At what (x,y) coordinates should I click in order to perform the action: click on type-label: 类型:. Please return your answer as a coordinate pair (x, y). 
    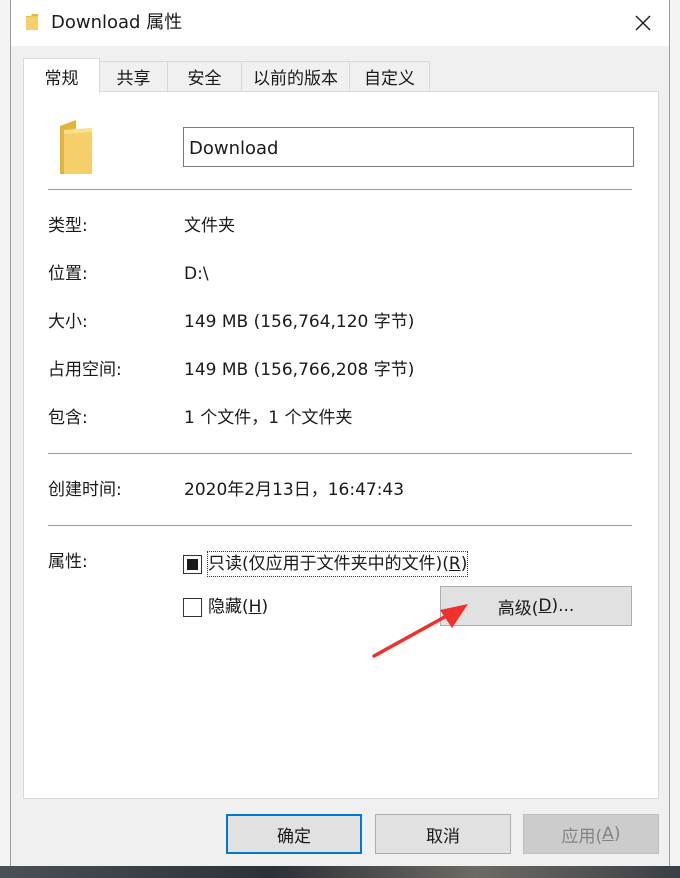
    Looking at the image, I should click on (68, 226).